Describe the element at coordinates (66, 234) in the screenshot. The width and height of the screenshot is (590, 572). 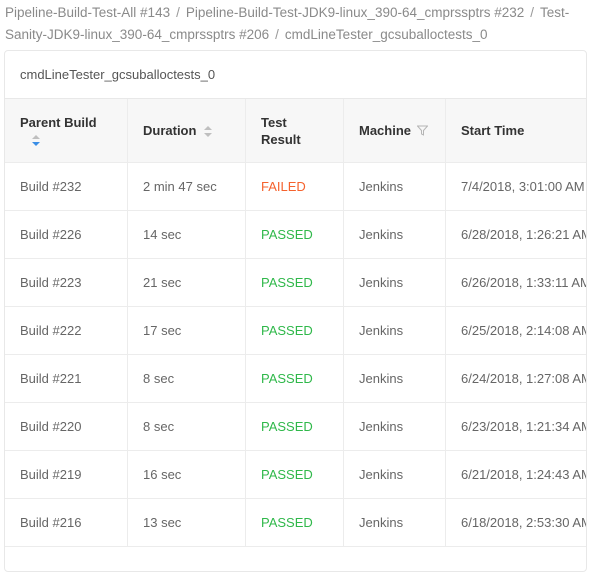
I see `parent-build-cell: Build #226` at that location.